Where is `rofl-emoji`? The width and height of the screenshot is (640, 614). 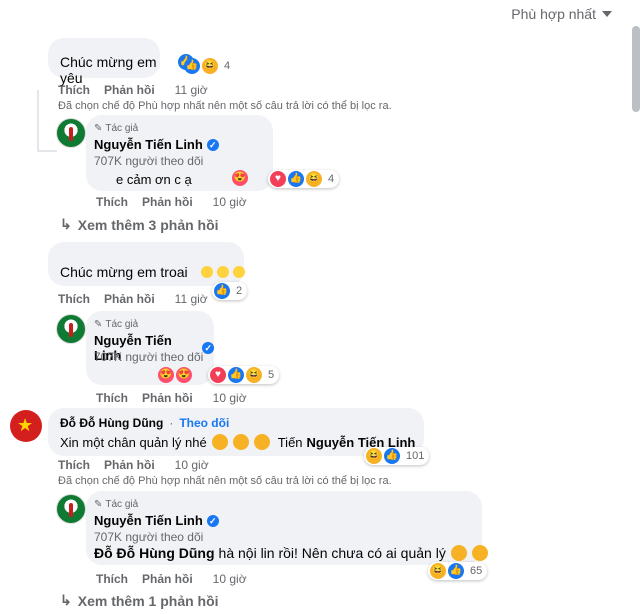 rofl-emoji is located at coordinates (458, 553).